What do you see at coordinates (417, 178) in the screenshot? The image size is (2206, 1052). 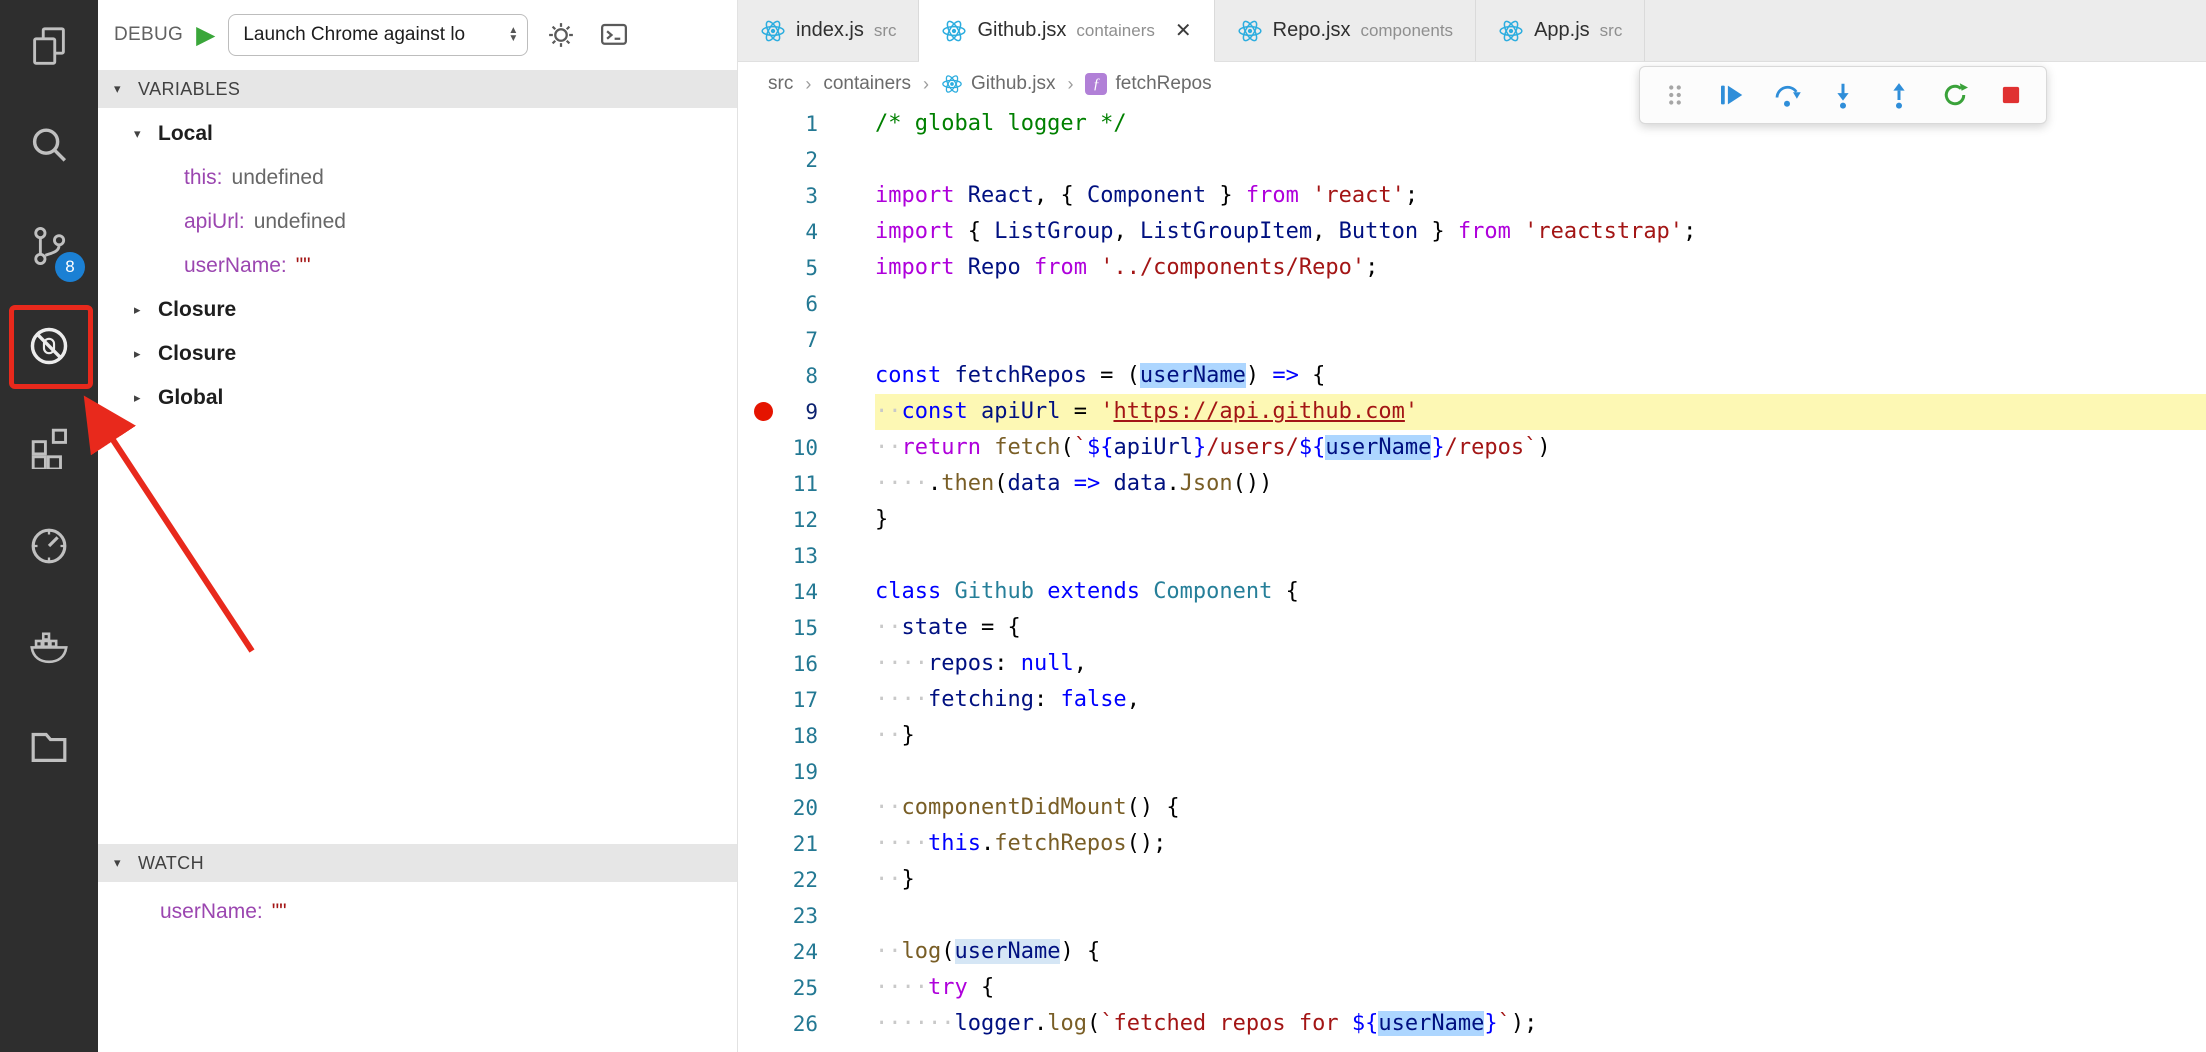 I see `variable-this: this: undefined` at bounding box center [417, 178].